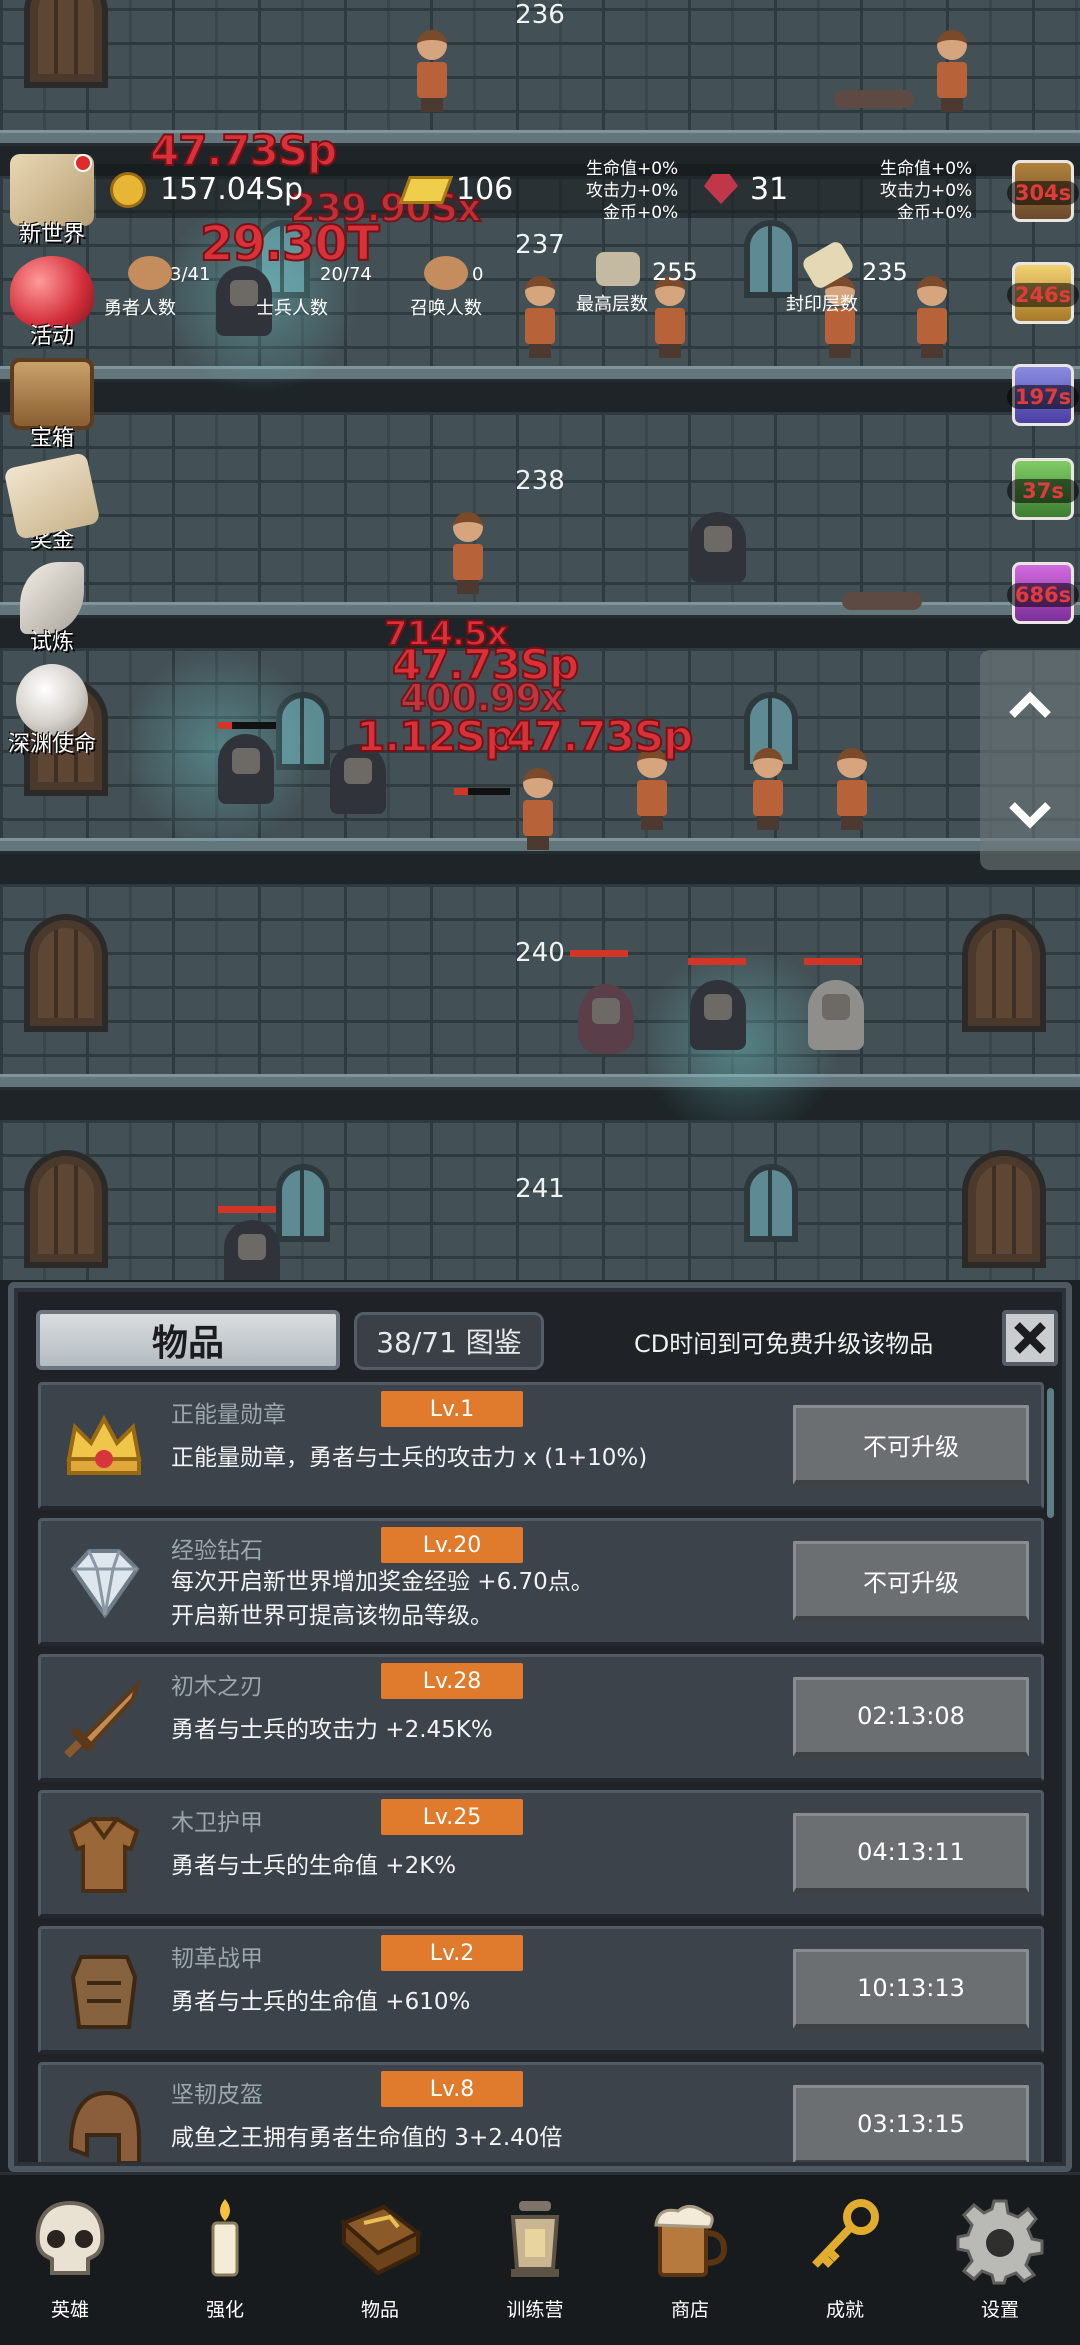  I want to click on diamond-icon, so click(105, 1584).